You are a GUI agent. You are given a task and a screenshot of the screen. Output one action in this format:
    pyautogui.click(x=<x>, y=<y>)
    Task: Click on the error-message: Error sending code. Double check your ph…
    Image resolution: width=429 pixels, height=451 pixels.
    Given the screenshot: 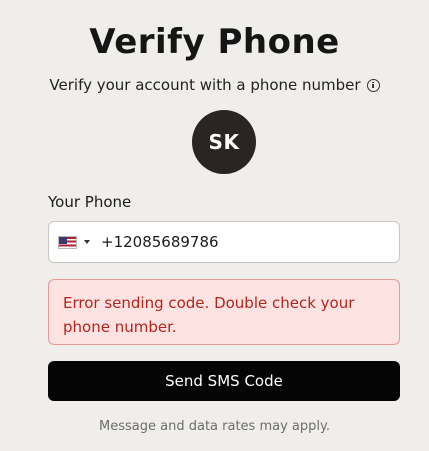 What is the action you would take?
    pyautogui.click(x=209, y=315)
    